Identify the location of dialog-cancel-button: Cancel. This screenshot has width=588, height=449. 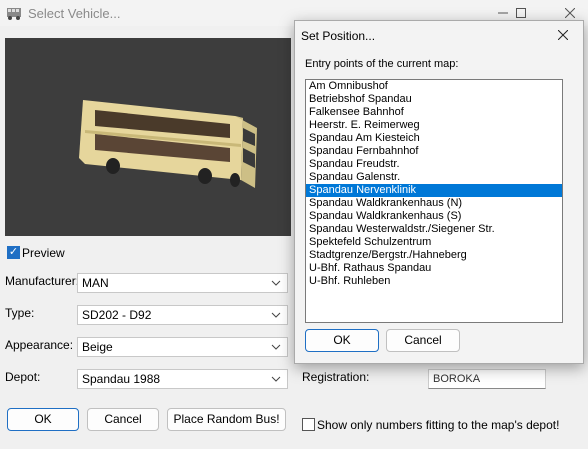
(423, 340).